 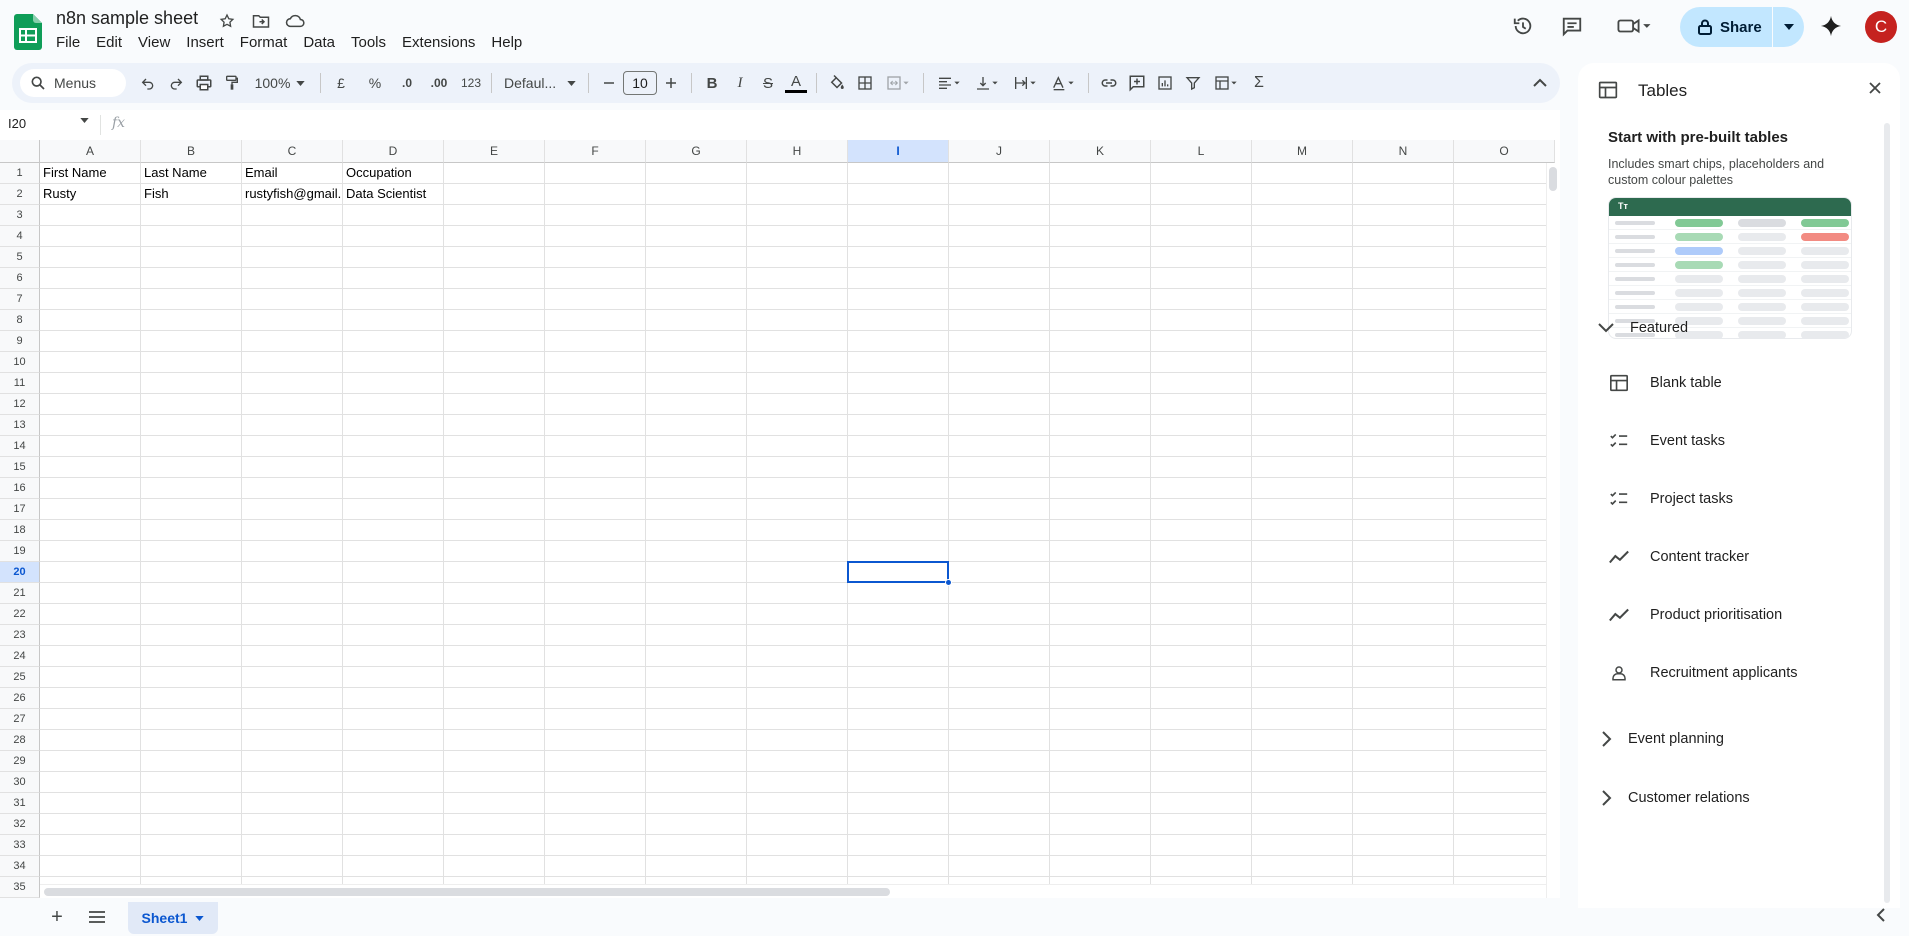 What do you see at coordinates (191, 551) in the screenshot?
I see `cell-b19` at bounding box center [191, 551].